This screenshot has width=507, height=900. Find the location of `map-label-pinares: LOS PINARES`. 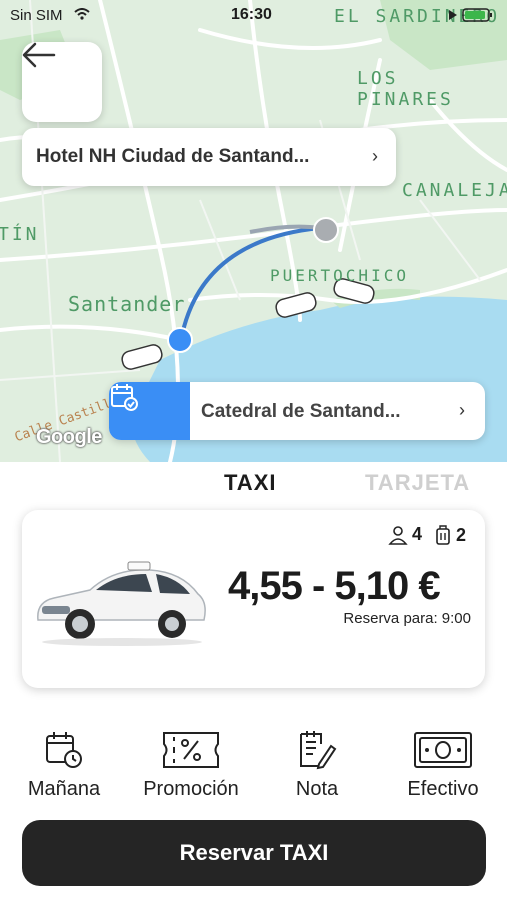

map-label-pinares: LOS PINARES is located at coordinates (405, 89).